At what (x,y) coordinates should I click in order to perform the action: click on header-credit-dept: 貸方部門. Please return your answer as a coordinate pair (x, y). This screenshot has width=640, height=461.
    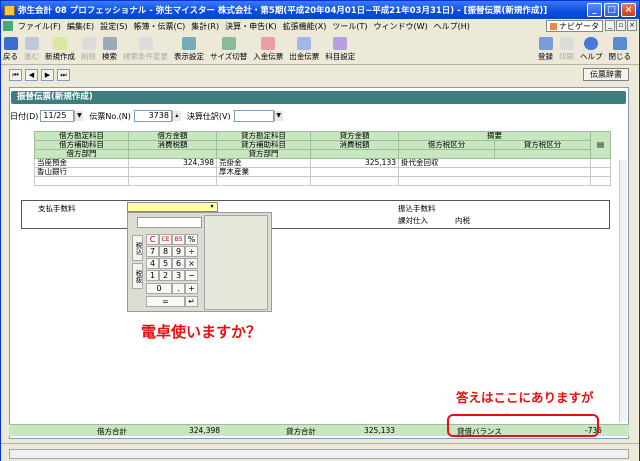
    Looking at the image, I should click on (263, 154).